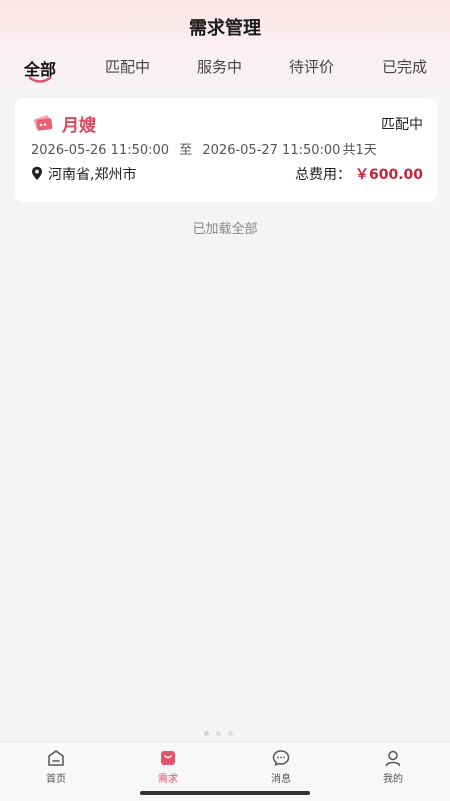 This screenshot has width=450, height=801. Describe the element at coordinates (388, 175) in the screenshot. I see `fee-value: ￥600.00` at that location.